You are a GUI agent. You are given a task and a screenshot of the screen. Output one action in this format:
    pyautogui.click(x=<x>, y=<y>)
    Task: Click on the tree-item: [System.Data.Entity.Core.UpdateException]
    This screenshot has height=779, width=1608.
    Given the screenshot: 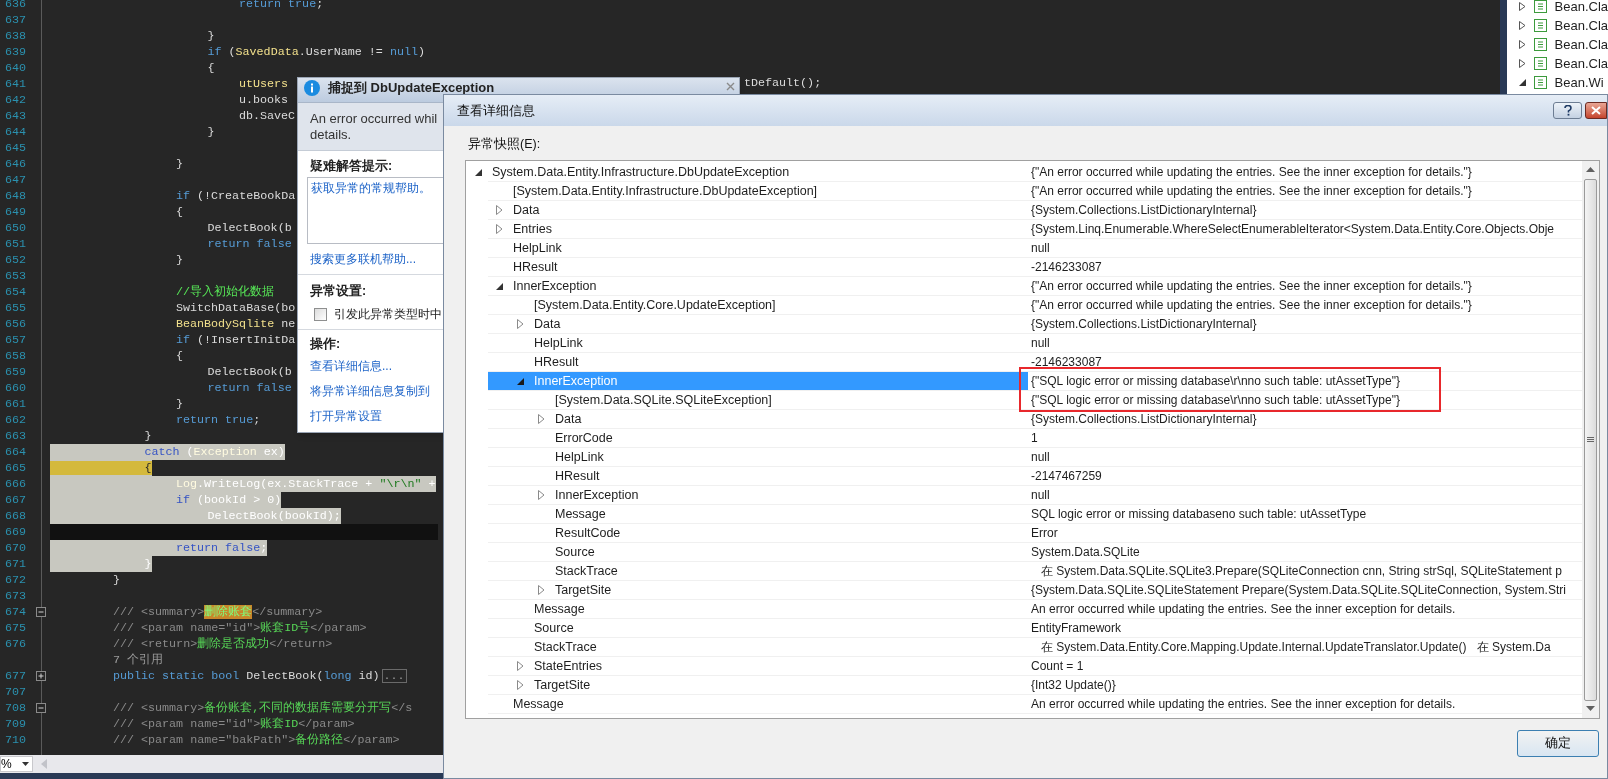 What is the action you would take?
    pyautogui.click(x=758, y=305)
    